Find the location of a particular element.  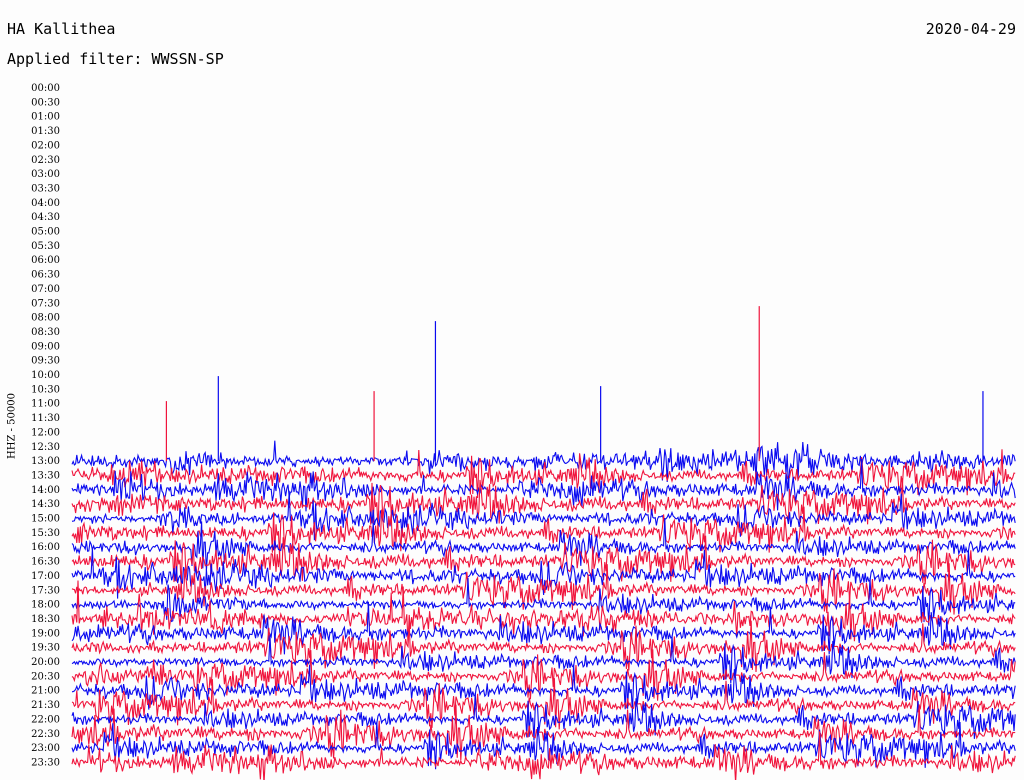

y-tick-label: 23:30 is located at coordinates (45, 762).